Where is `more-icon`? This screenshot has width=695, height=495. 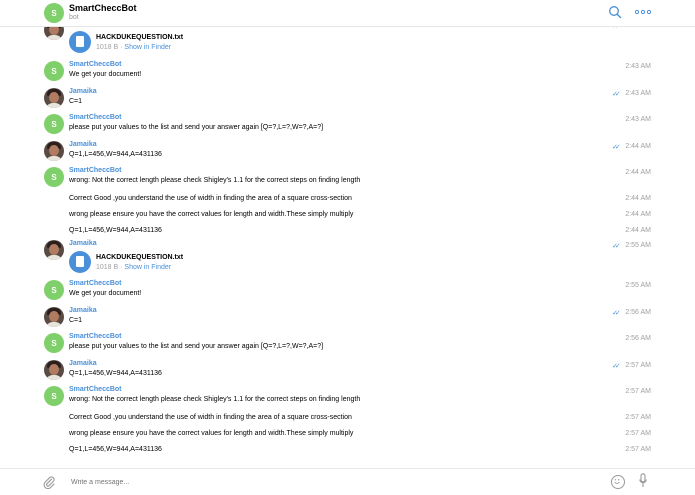
more-icon is located at coordinates (643, 12).